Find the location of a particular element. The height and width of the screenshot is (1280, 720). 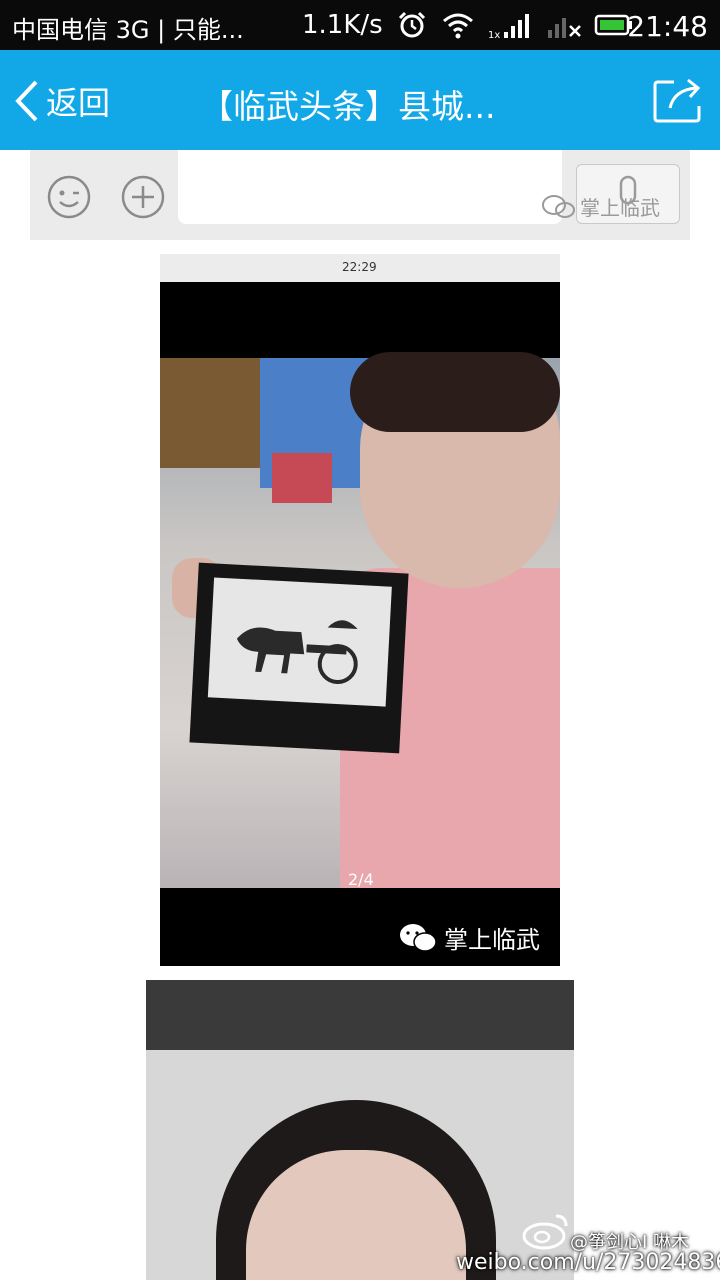

wifi-icon is located at coordinates (458, 26).